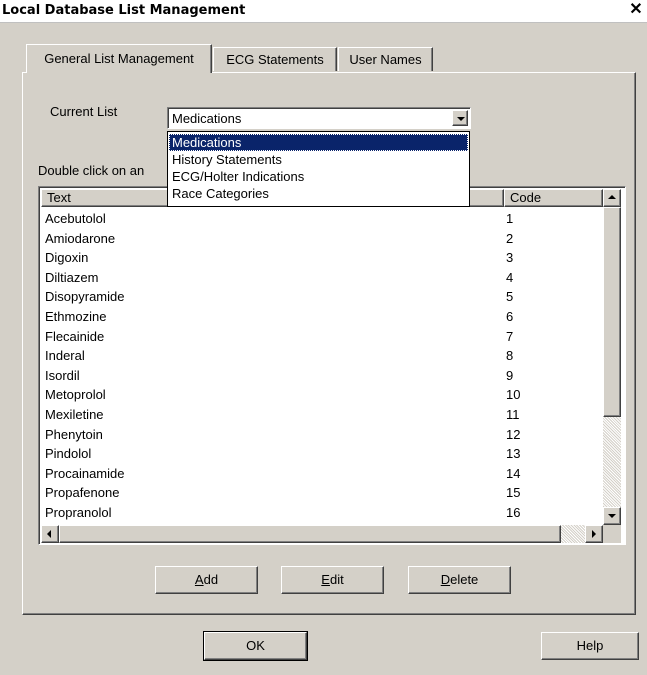 Image resolution: width=647 pixels, height=675 pixels. Describe the element at coordinates (553, 198) in the screenshot. I see `column-header-code: Code` at that location.